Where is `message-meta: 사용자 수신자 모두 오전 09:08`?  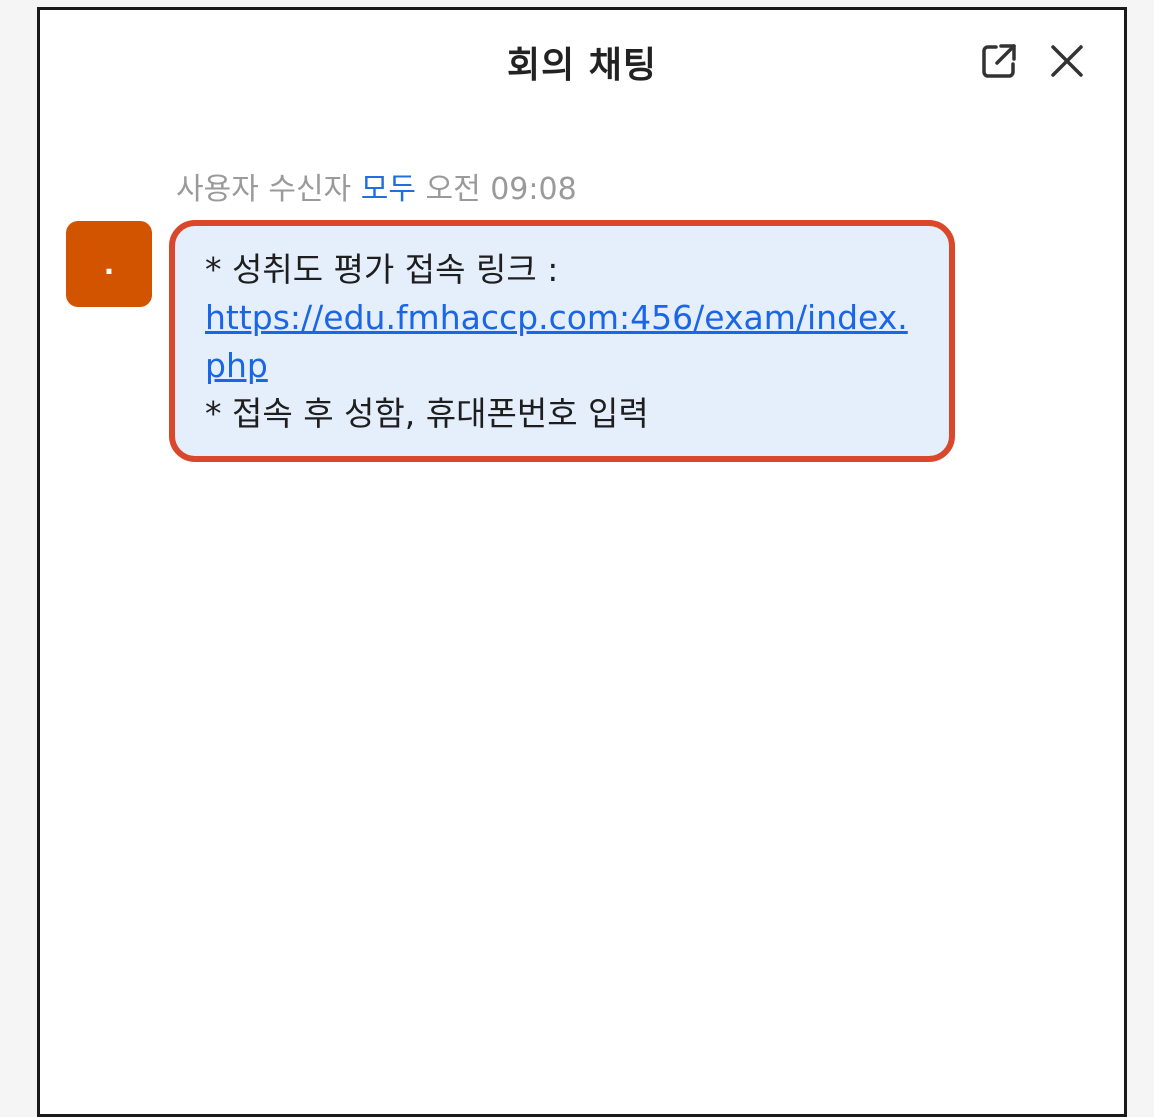
message-meta: 사용자 수신자 모두 오전 09:08 is located at coordinates (376, 186).